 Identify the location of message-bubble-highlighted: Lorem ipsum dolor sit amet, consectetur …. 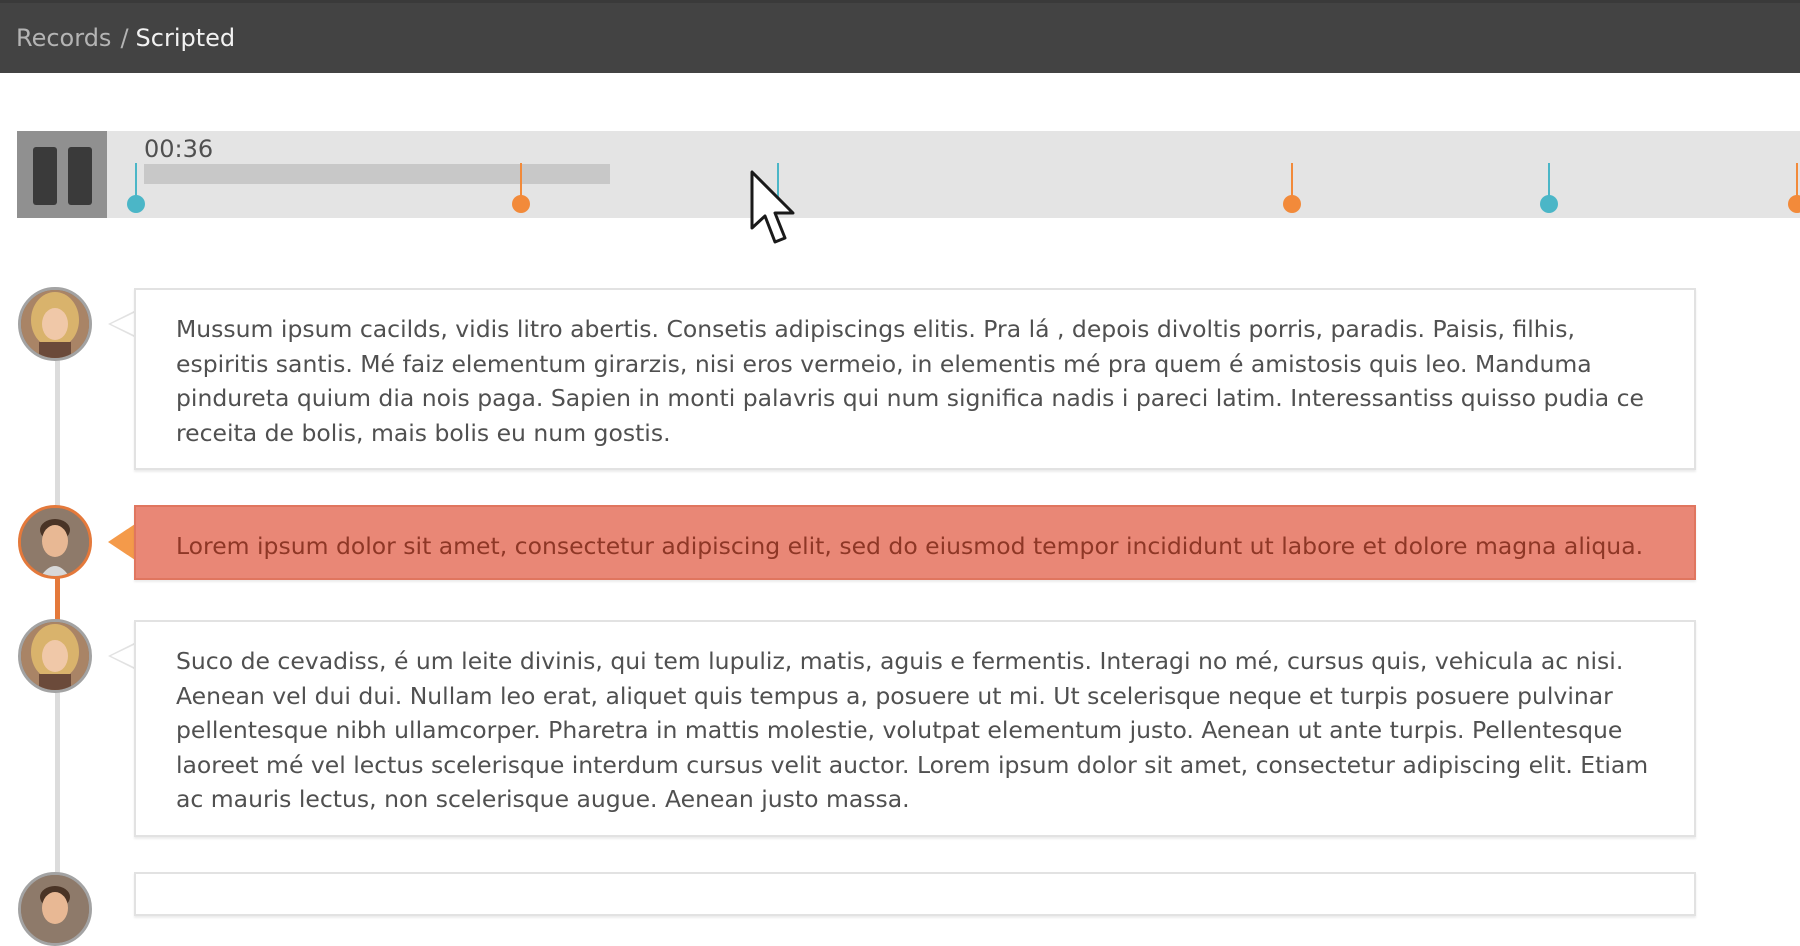
(915, 542).